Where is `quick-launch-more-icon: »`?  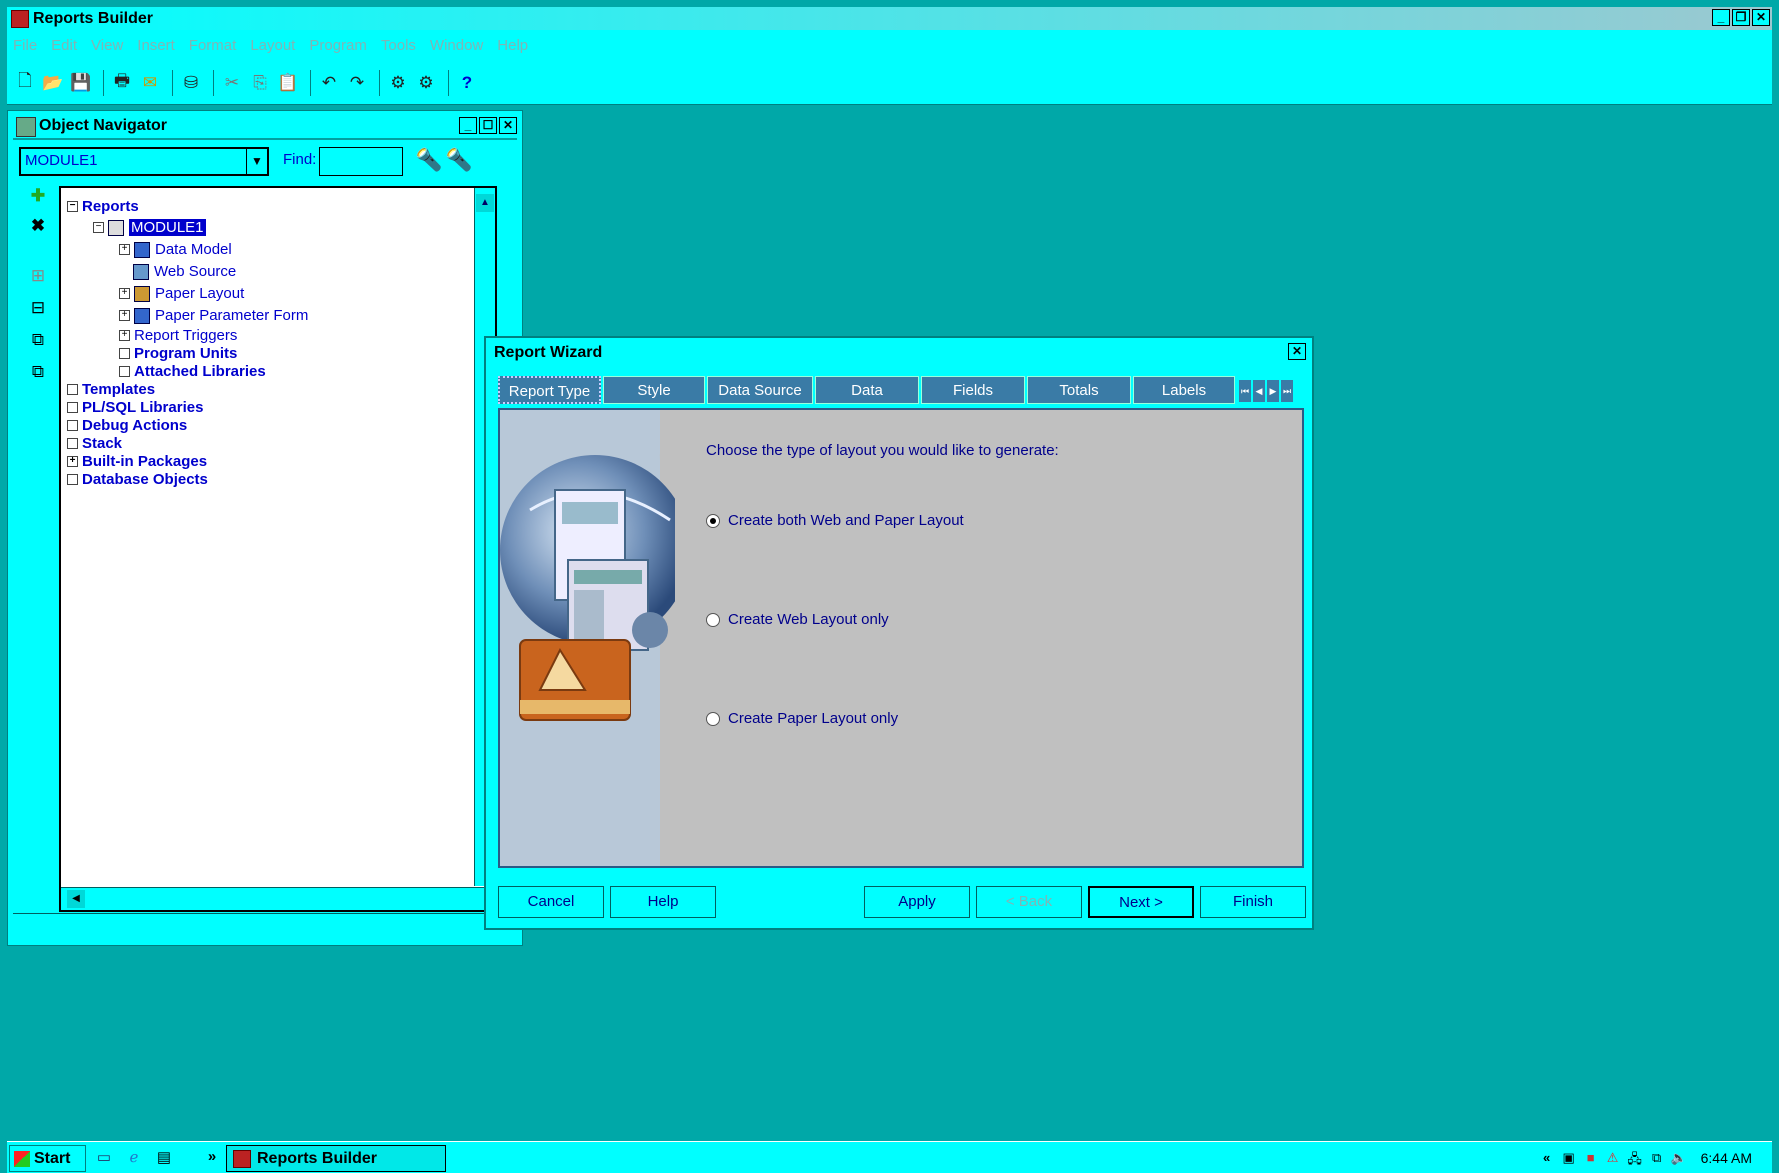 quick-launch-more-icon: » is located at coordinates (212, 1157).